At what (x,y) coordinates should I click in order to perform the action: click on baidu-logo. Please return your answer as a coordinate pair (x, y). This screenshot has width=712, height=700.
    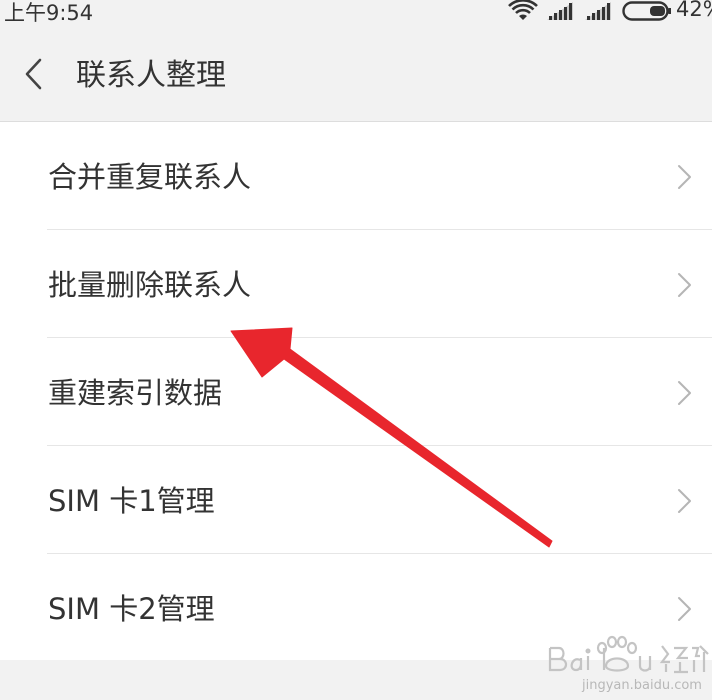
    Looking at the image, I should click on (628, 654).